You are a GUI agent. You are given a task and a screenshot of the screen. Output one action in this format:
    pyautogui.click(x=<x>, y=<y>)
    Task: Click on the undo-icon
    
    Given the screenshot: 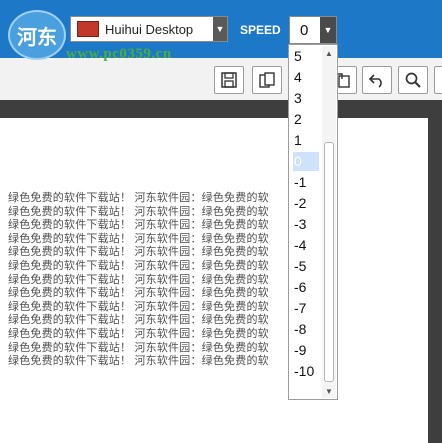 What is the action you would take?
    pyautogui.click(x=375, y=81)
    